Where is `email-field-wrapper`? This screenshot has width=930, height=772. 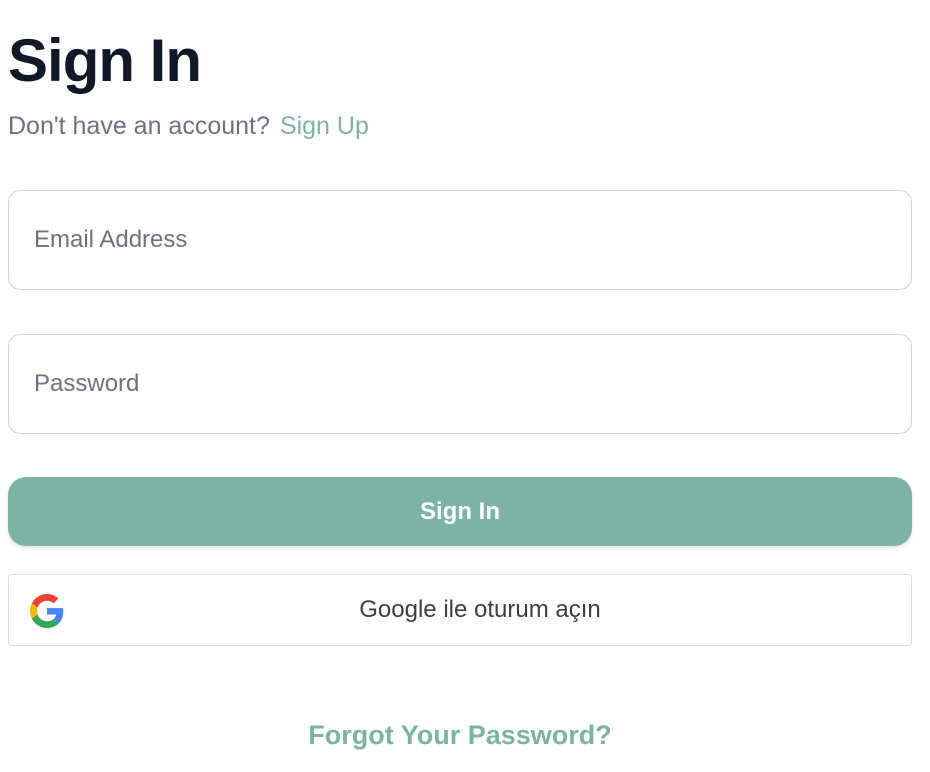
email-field-wrapper is located at coordinates (460, 240).